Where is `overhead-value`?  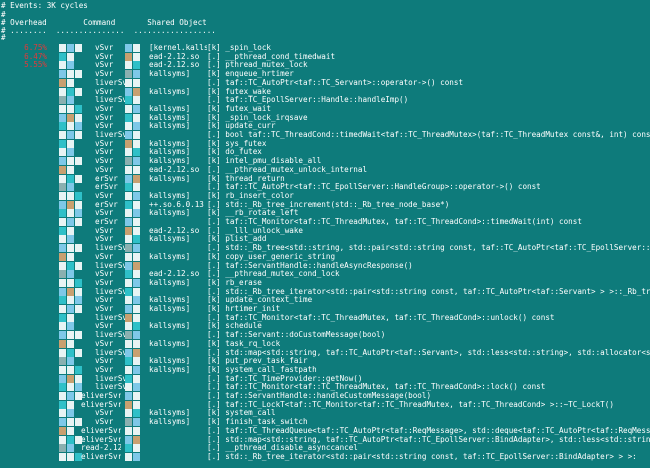 overhead-value is located at coordinates (27, 457).